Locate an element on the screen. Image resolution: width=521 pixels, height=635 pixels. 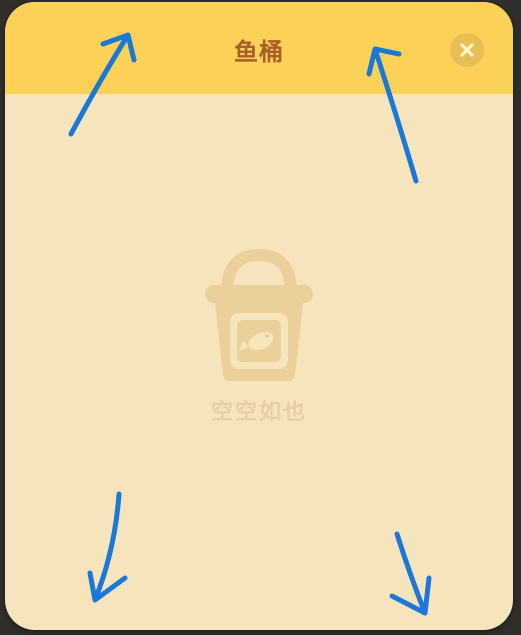
close-button is located at coordinates (467, 50).